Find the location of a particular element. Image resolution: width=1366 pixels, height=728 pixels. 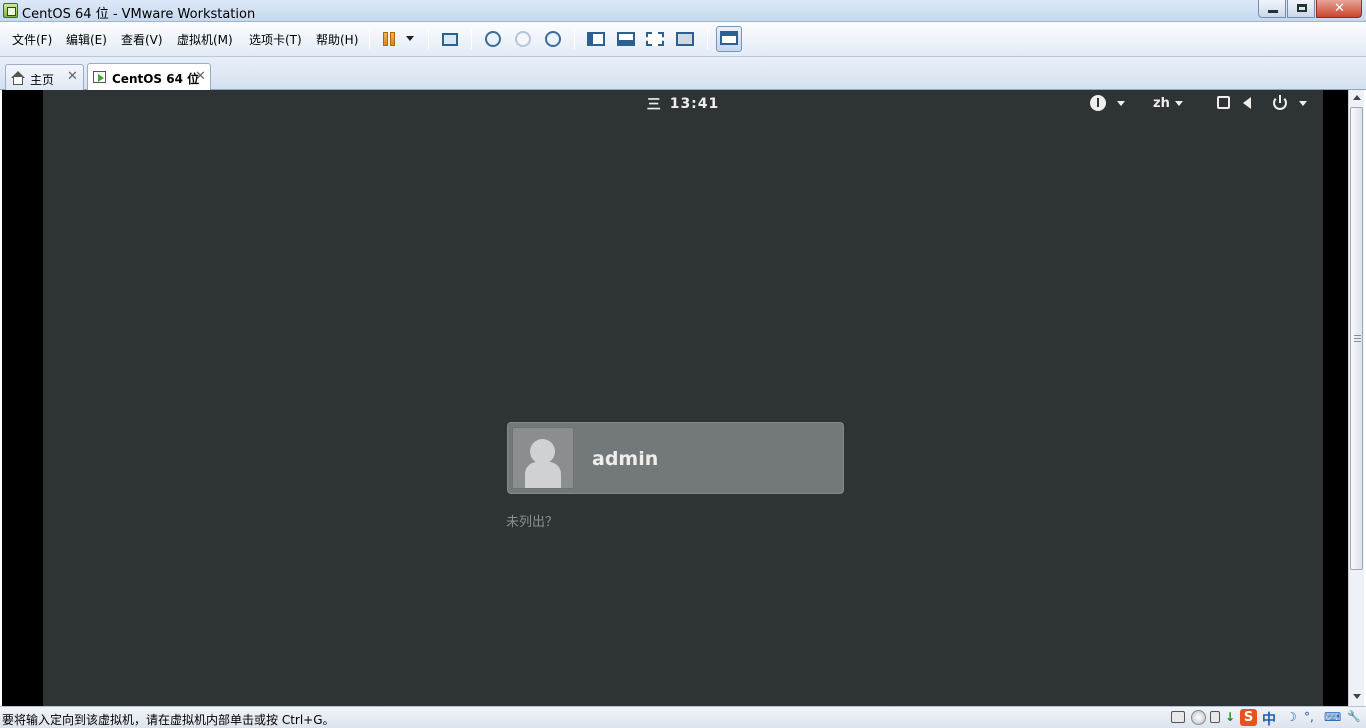

tab-centos-label: CentOS 64 位 is located at coordinates (156, 79).